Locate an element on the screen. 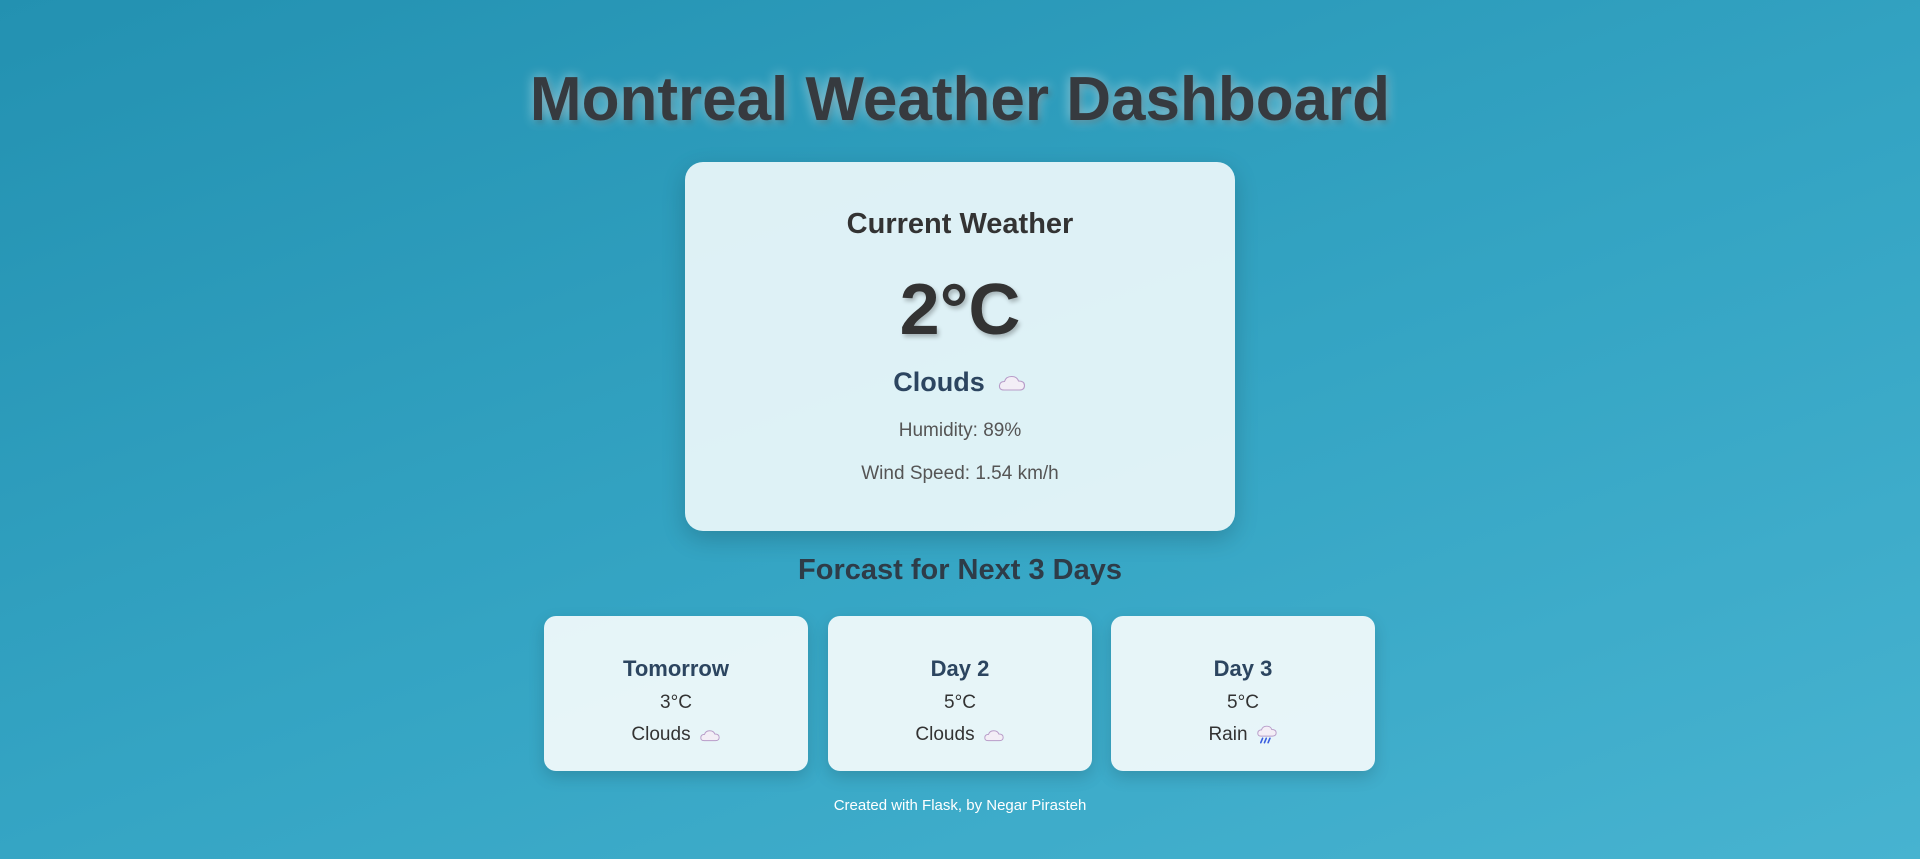 Image resolution: width=1920 pixels, height=859 pixels. rain-cloud-icon is located at coordinates (1267, 735).